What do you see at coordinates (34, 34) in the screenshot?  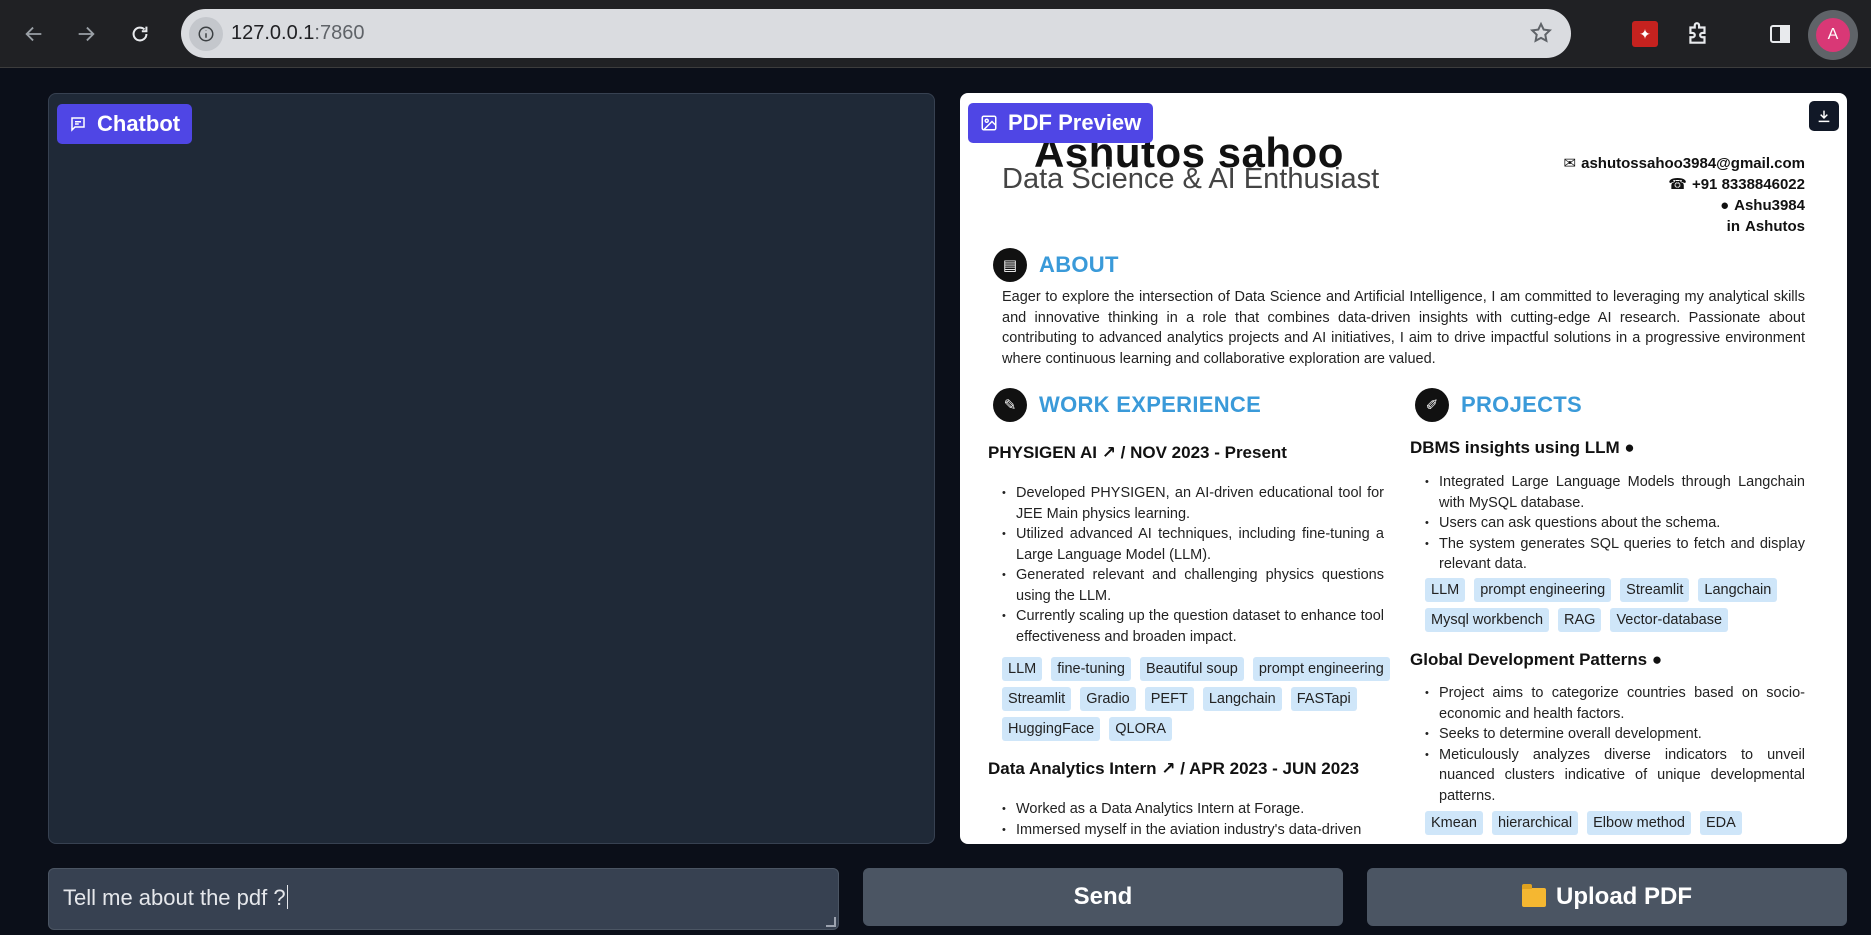 I see `back-arrow-icon` at bounding box center [34, 34].